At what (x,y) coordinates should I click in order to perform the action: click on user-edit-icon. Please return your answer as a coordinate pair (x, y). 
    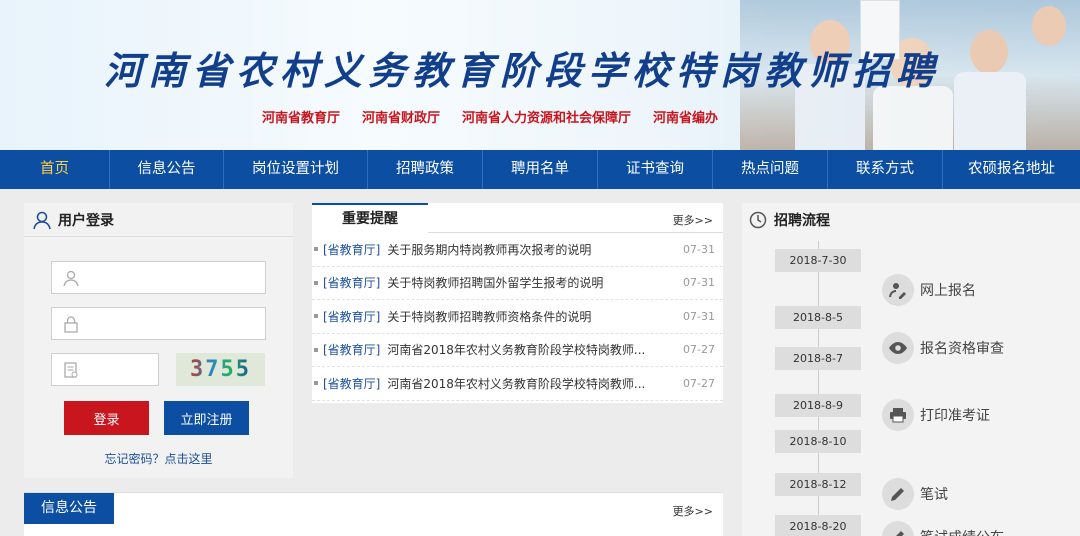
    Looking at the image, I should click on (898, 290).